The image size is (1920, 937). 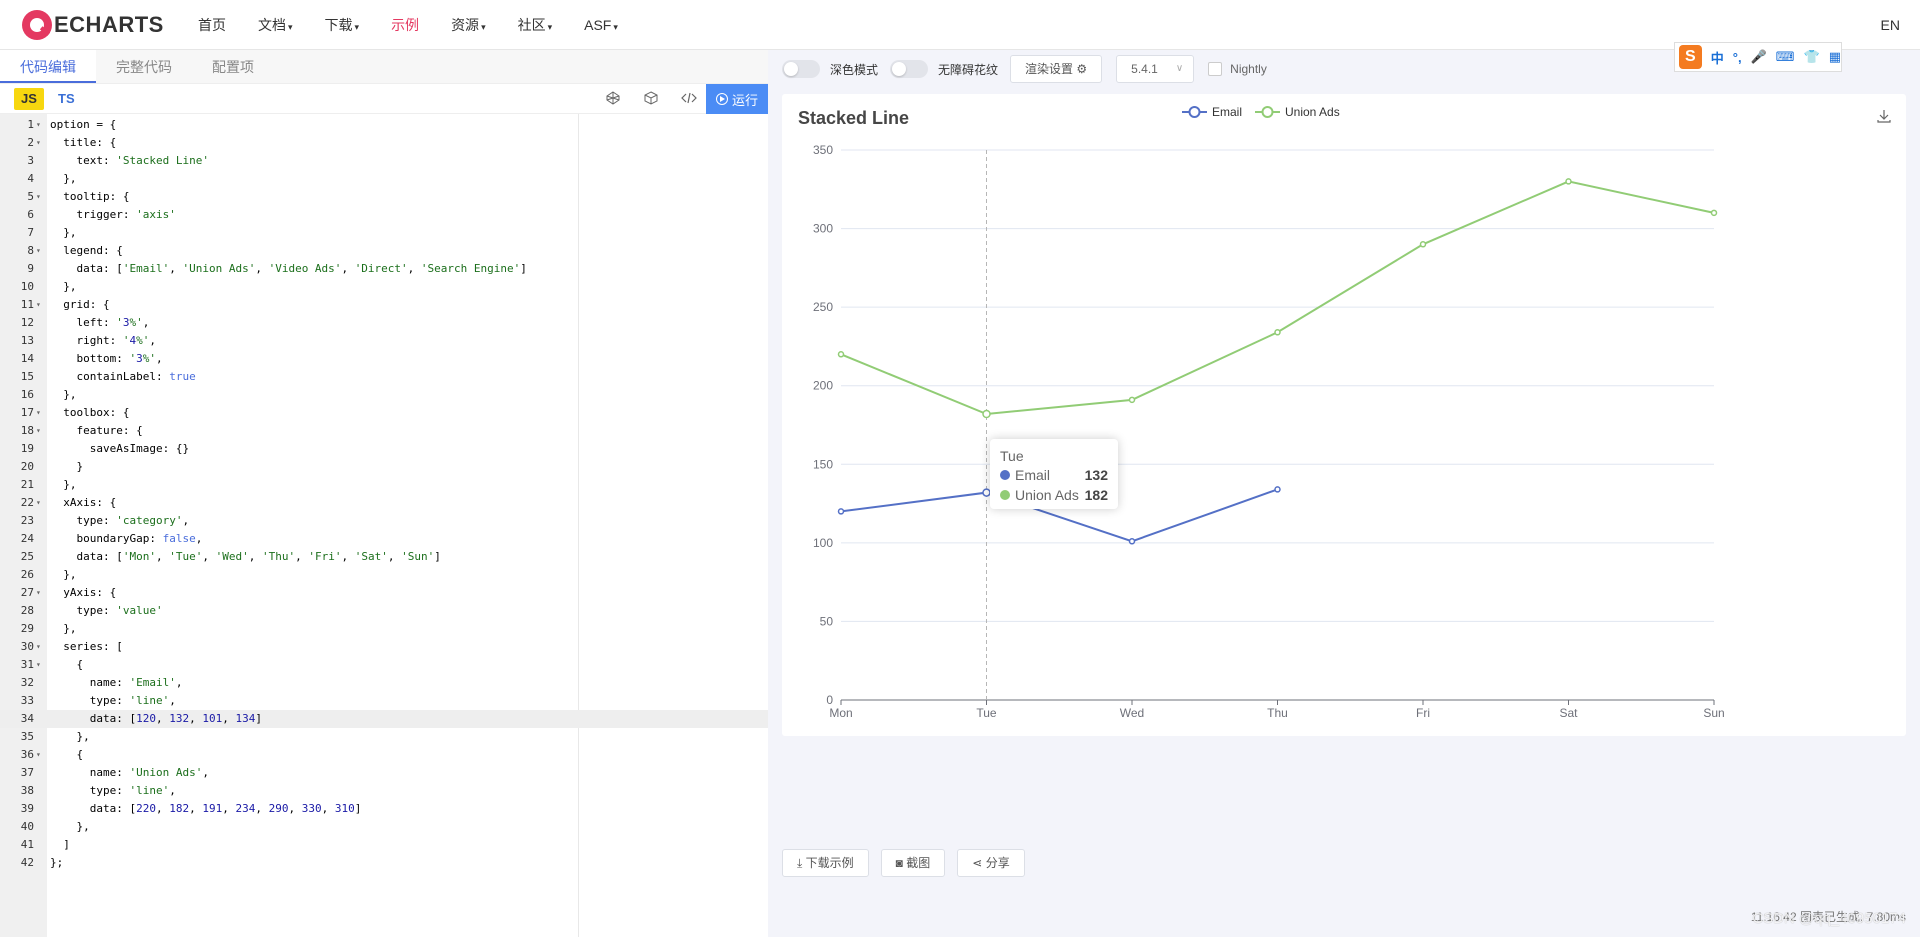 I want to click on code-line: 38 type: 'line',, so click(x=384, y=791).